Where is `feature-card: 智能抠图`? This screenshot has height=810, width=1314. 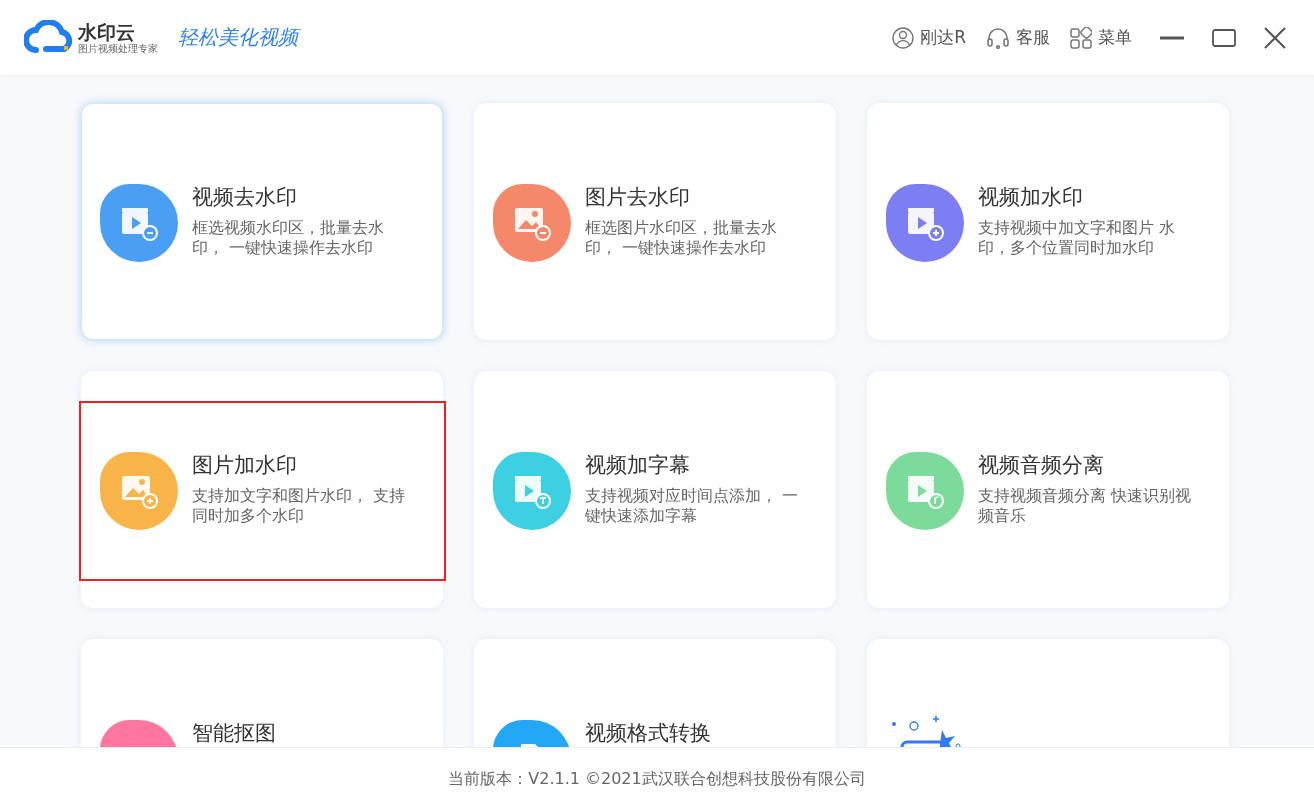
feature-card: 智能抠图 is located at coordinates (262, 693).